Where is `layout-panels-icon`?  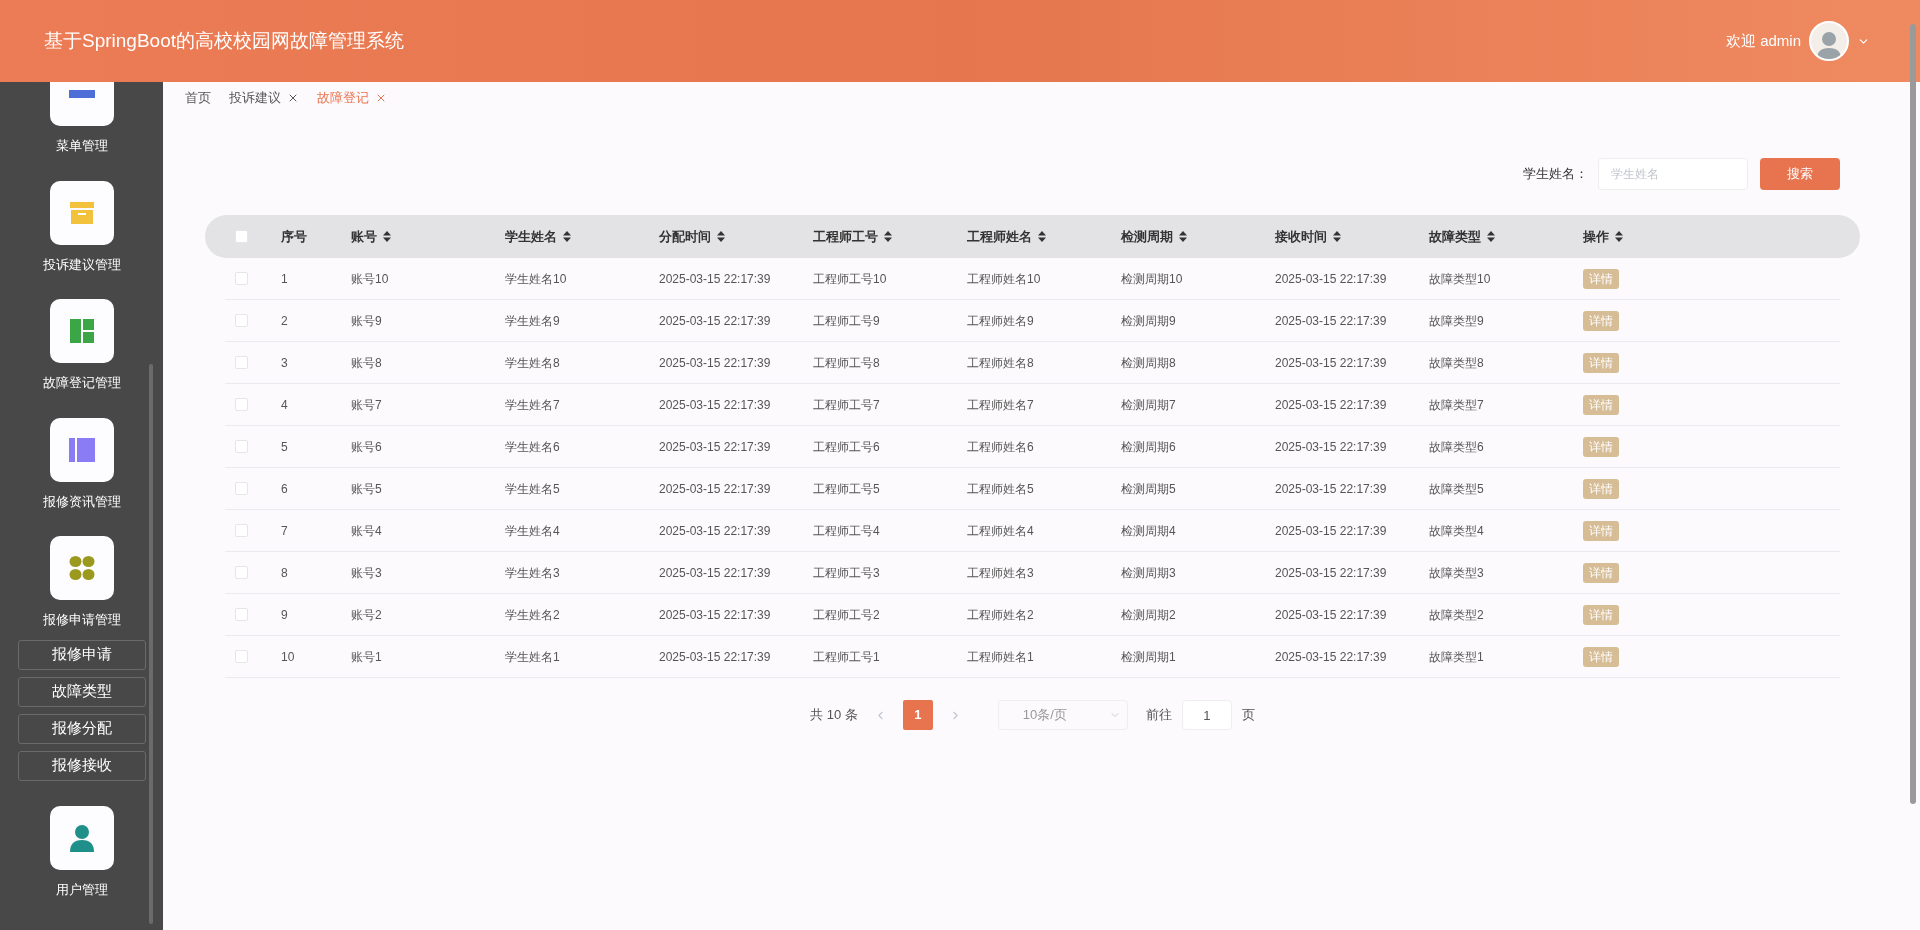 layout-panels-icon is located at coordinates (81, 331).